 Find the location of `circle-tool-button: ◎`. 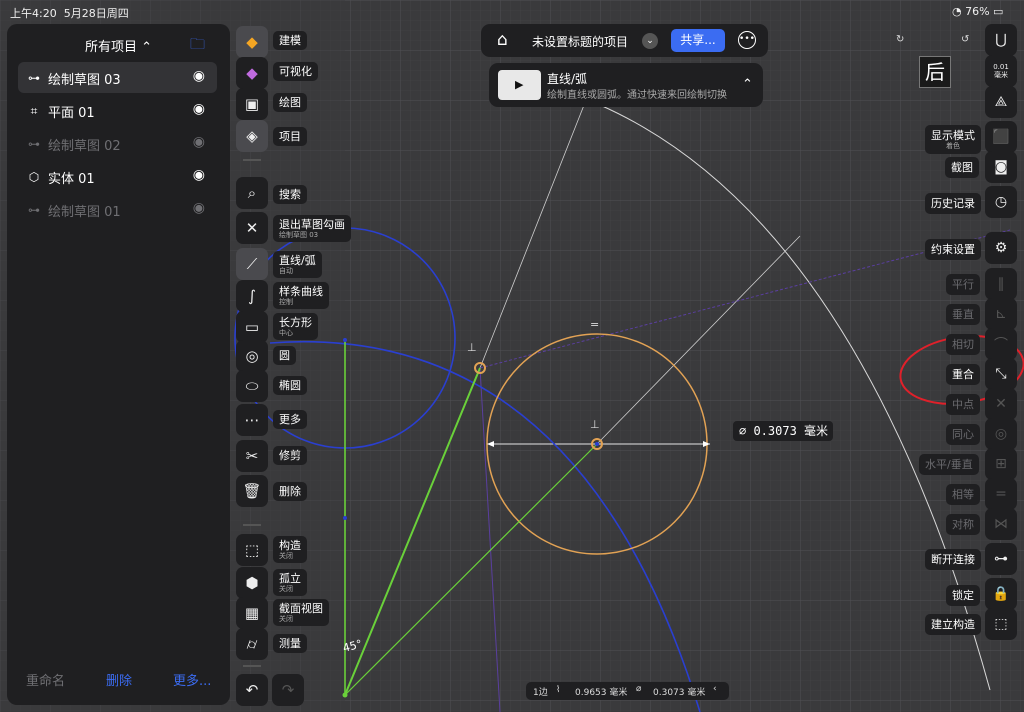

circle-tool-button: ◎ is located at coordinates (252, 356).